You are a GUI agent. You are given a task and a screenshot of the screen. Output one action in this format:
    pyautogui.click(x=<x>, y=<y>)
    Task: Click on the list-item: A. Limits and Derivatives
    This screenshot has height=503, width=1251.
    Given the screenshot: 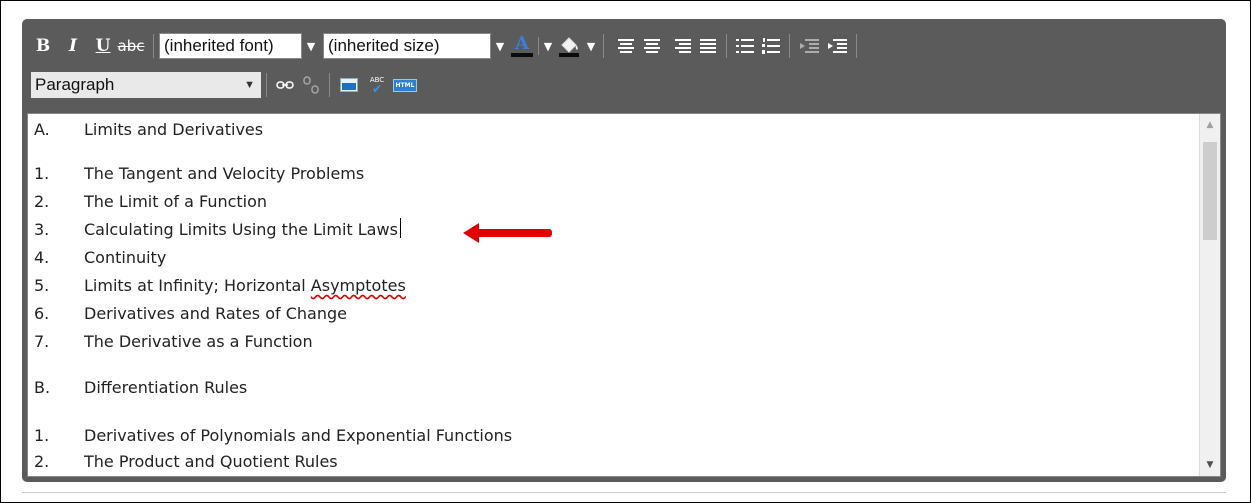 What is the action you would take?
    pyautogui.click(x=148, y=130)
    